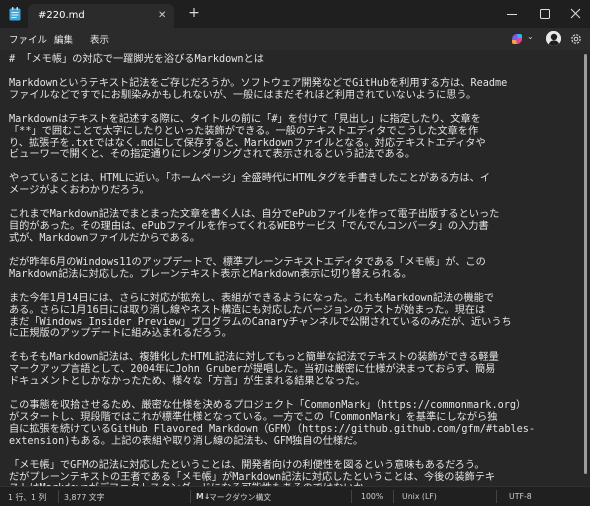 Image resolution: width=590 pixels, height=506 pixels. What do you see at coordinates (372, 496) in the screenshot?
I see `zoom-level: 100%` at bounding box center [372, 496].